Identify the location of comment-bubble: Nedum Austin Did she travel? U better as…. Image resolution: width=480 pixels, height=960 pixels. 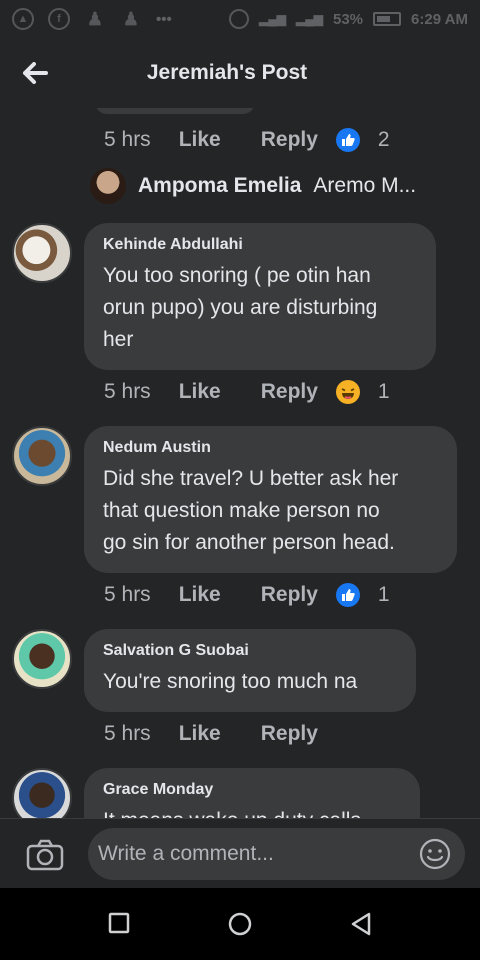
(270, 499).